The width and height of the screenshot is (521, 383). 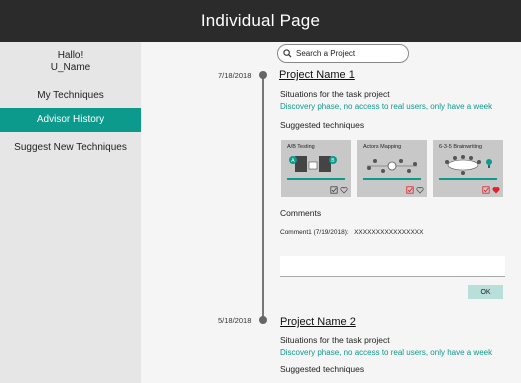 What do you see at coordinates (334, 190) in the screenshot?
I see `checkbox-icon` at bounding box center [334, 190].